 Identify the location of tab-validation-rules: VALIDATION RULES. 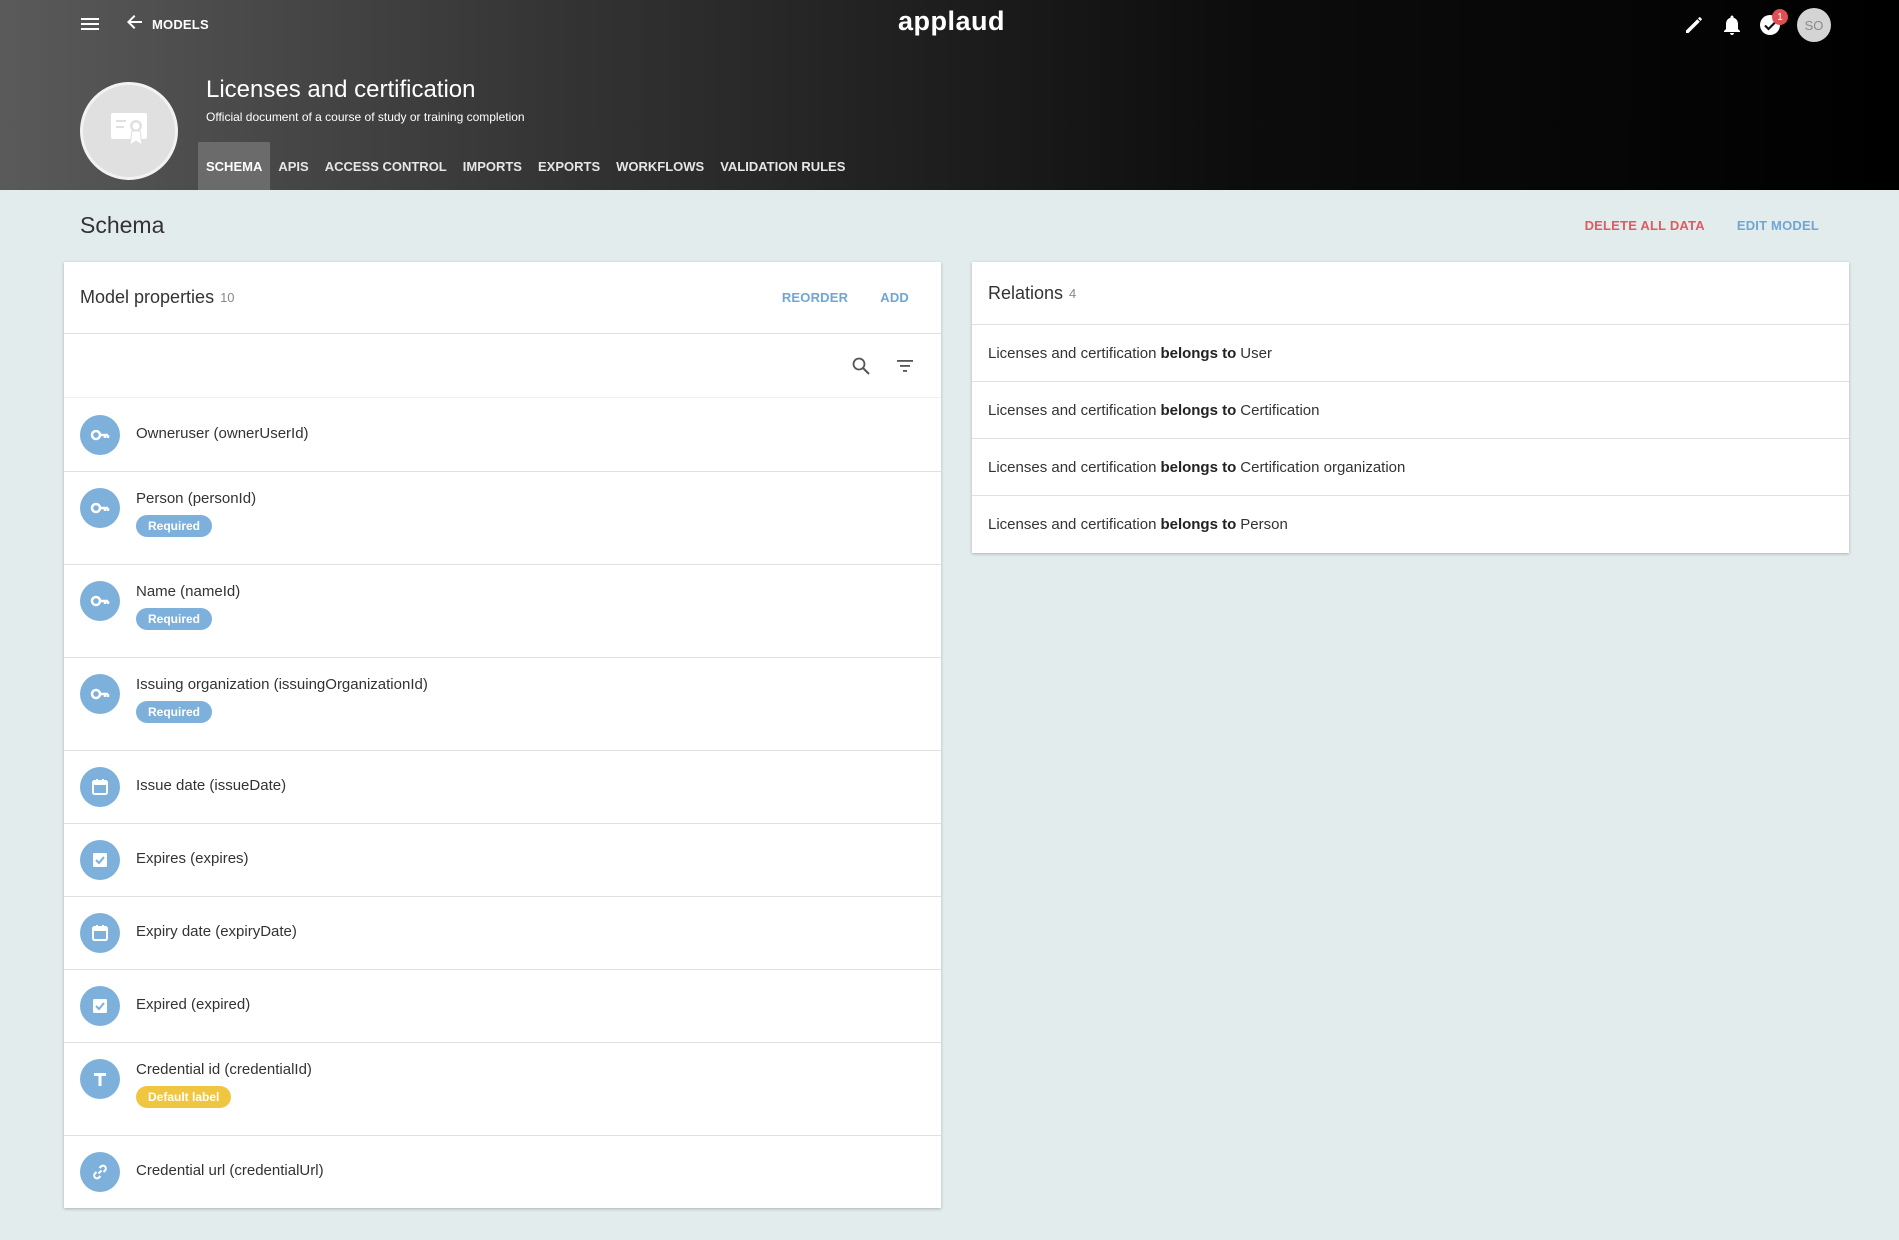
(782, 166).